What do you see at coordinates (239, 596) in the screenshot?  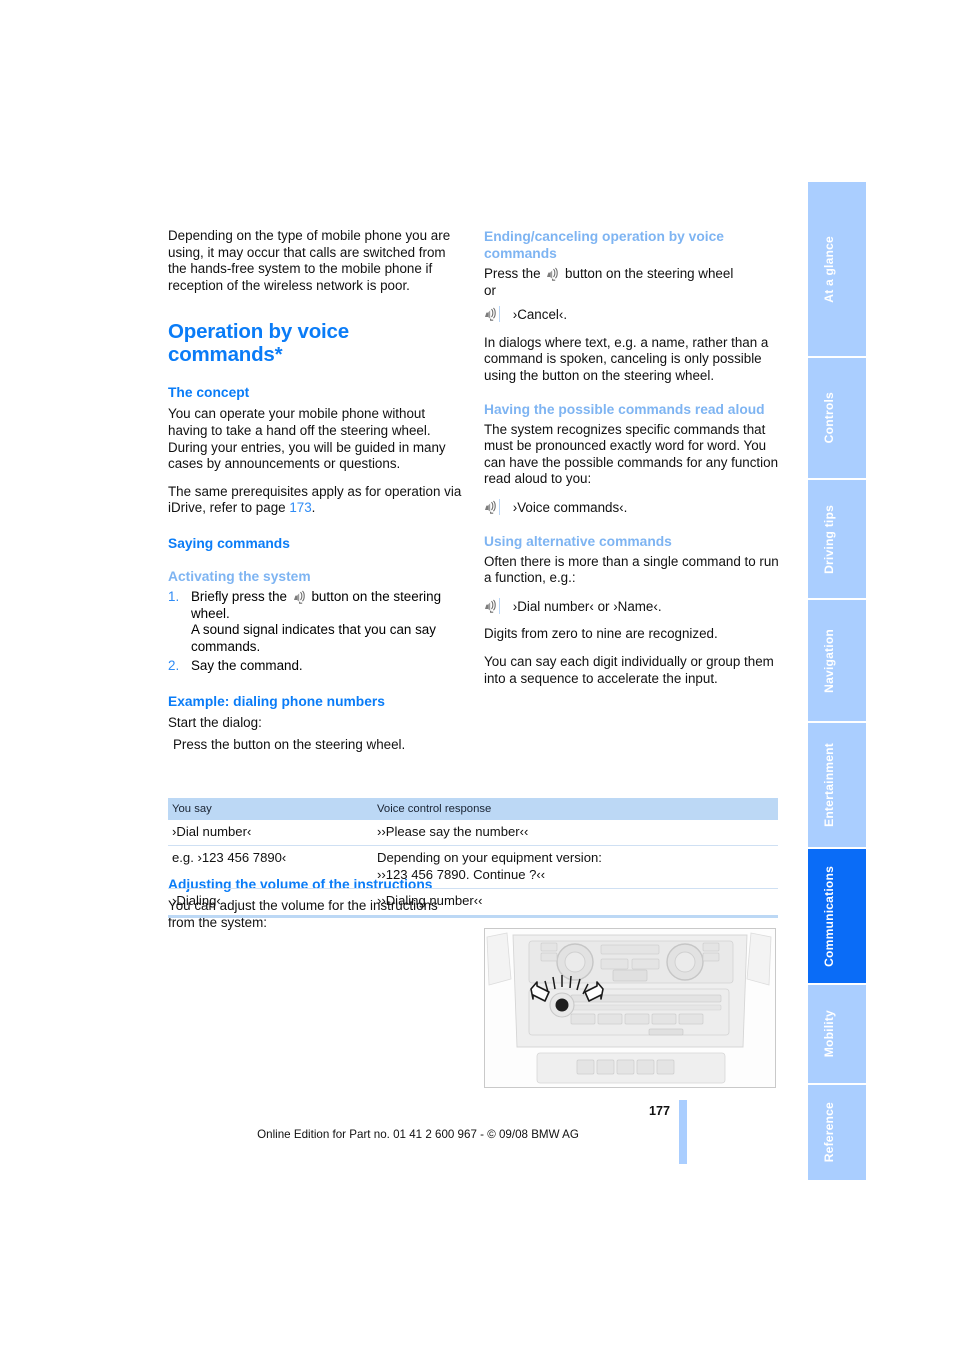 I see `step-text-pre: Briefly press the` at bounding box center [239, 596].